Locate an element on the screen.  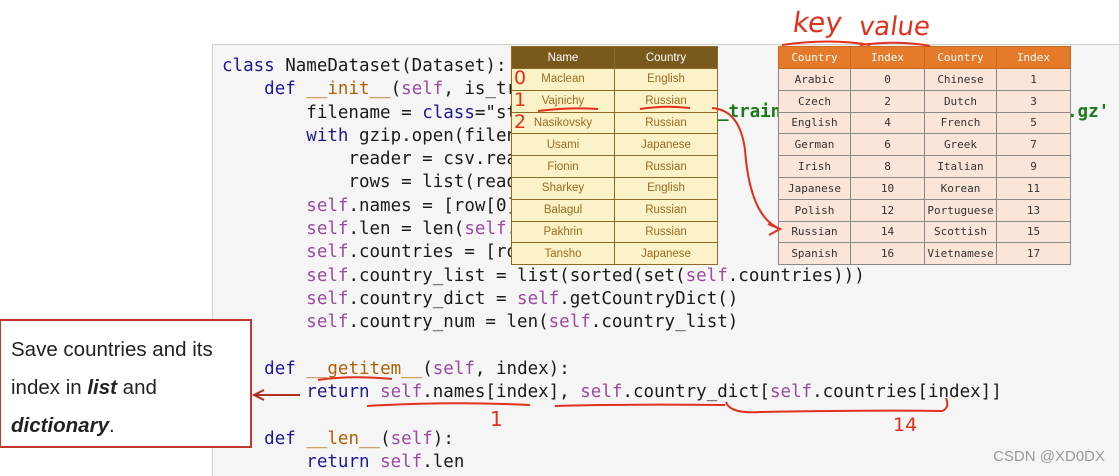
names-index-annotation: 1 is located at coordinates (496, 419).